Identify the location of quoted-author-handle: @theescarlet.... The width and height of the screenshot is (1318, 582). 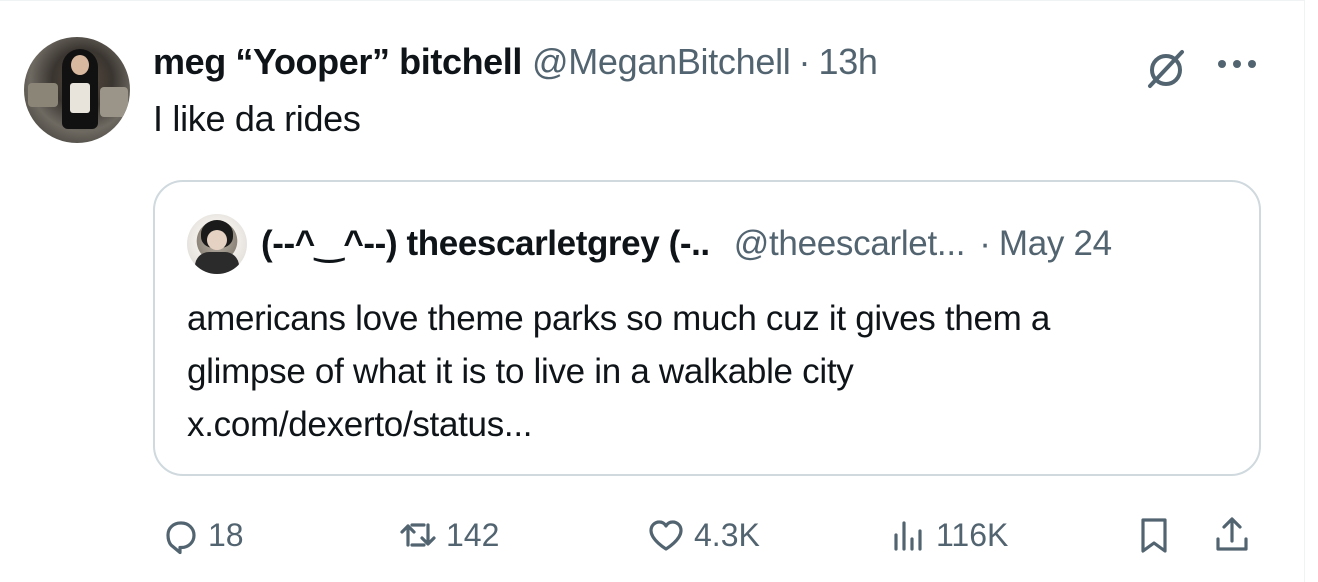
(849, 243).